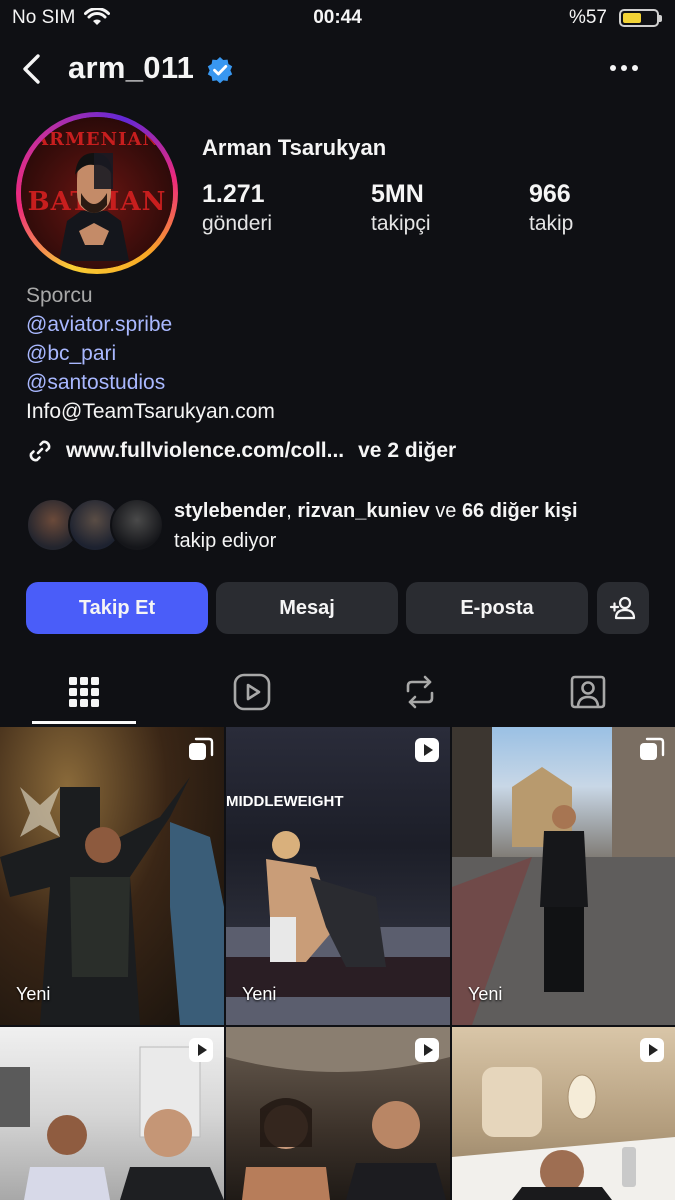 The image size is (675, 1200). I want to click on chevron-left-icon, so click(33, 69).